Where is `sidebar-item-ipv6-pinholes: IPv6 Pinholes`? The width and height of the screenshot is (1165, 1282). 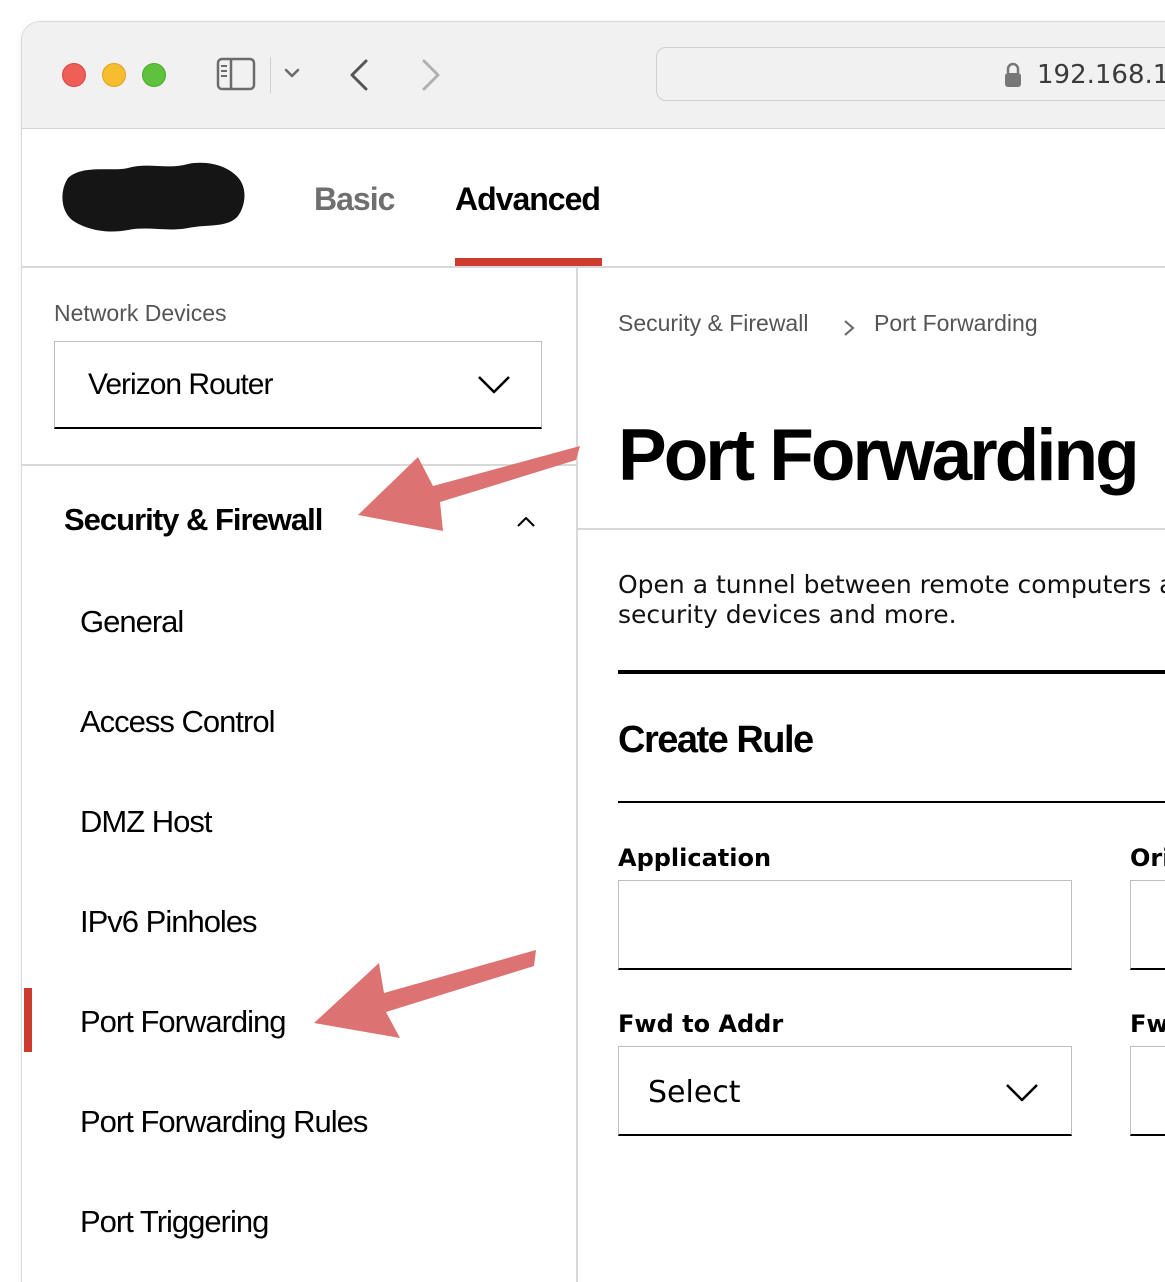 sidebar-item-ipv6-pinholes: IPv6 Pinholes is located at coordinates (169, 922).